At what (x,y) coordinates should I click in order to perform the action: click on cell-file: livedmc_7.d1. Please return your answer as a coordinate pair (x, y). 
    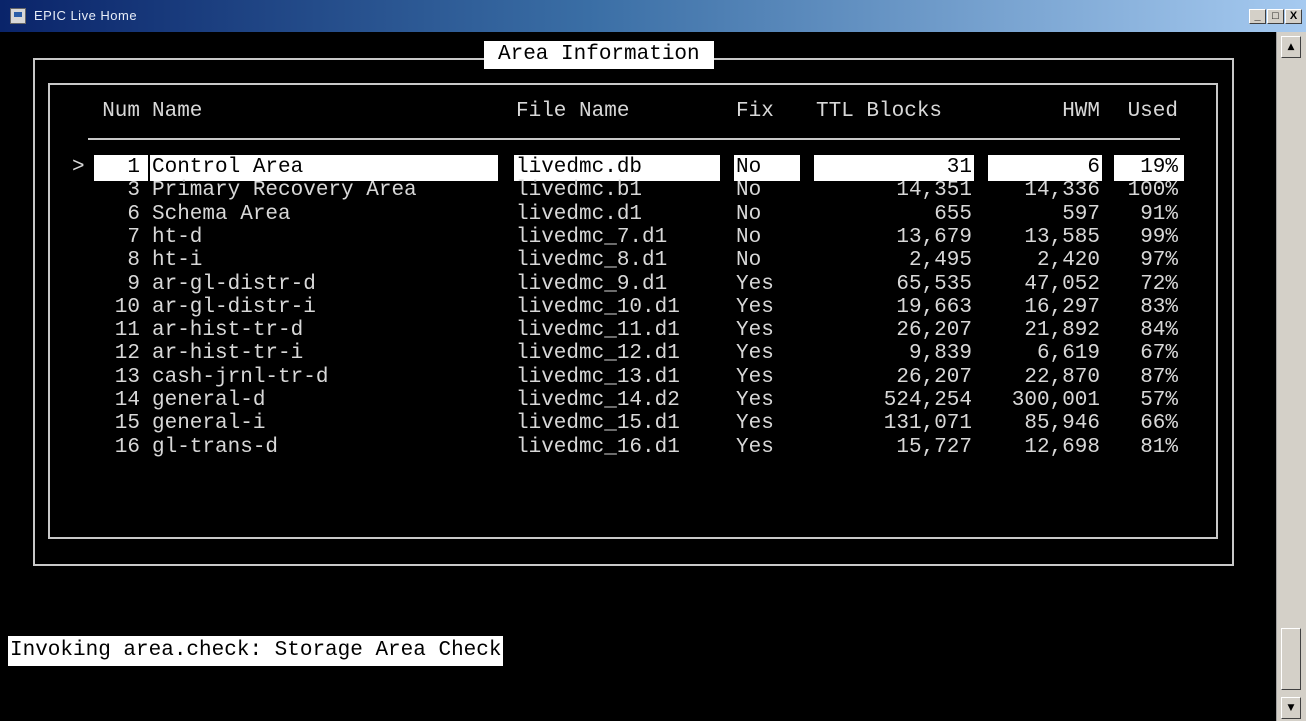
    Looking at the image, I should click on (592, 237).